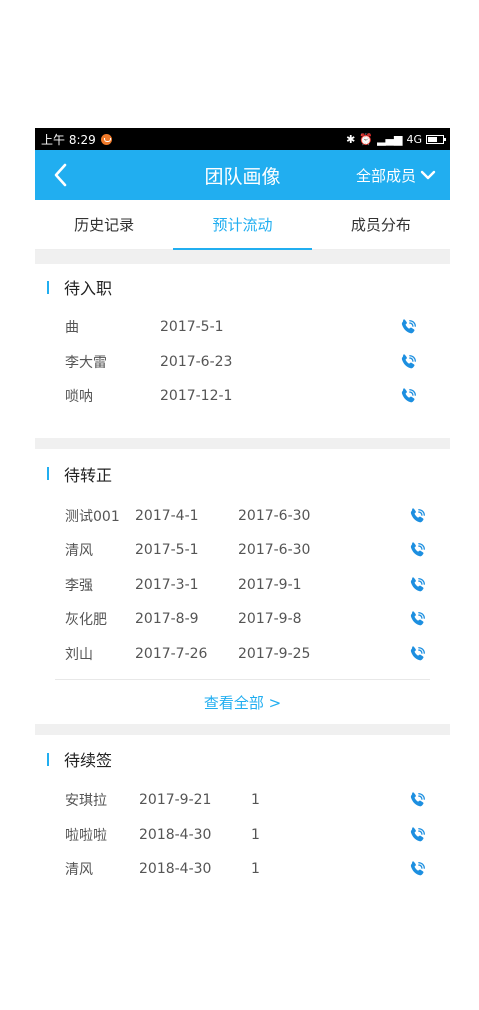  What do you see at coordinates (385, 175) in the screenshot?
I see `member-filter-label: 全部成员` at bounding box center [385, 175].